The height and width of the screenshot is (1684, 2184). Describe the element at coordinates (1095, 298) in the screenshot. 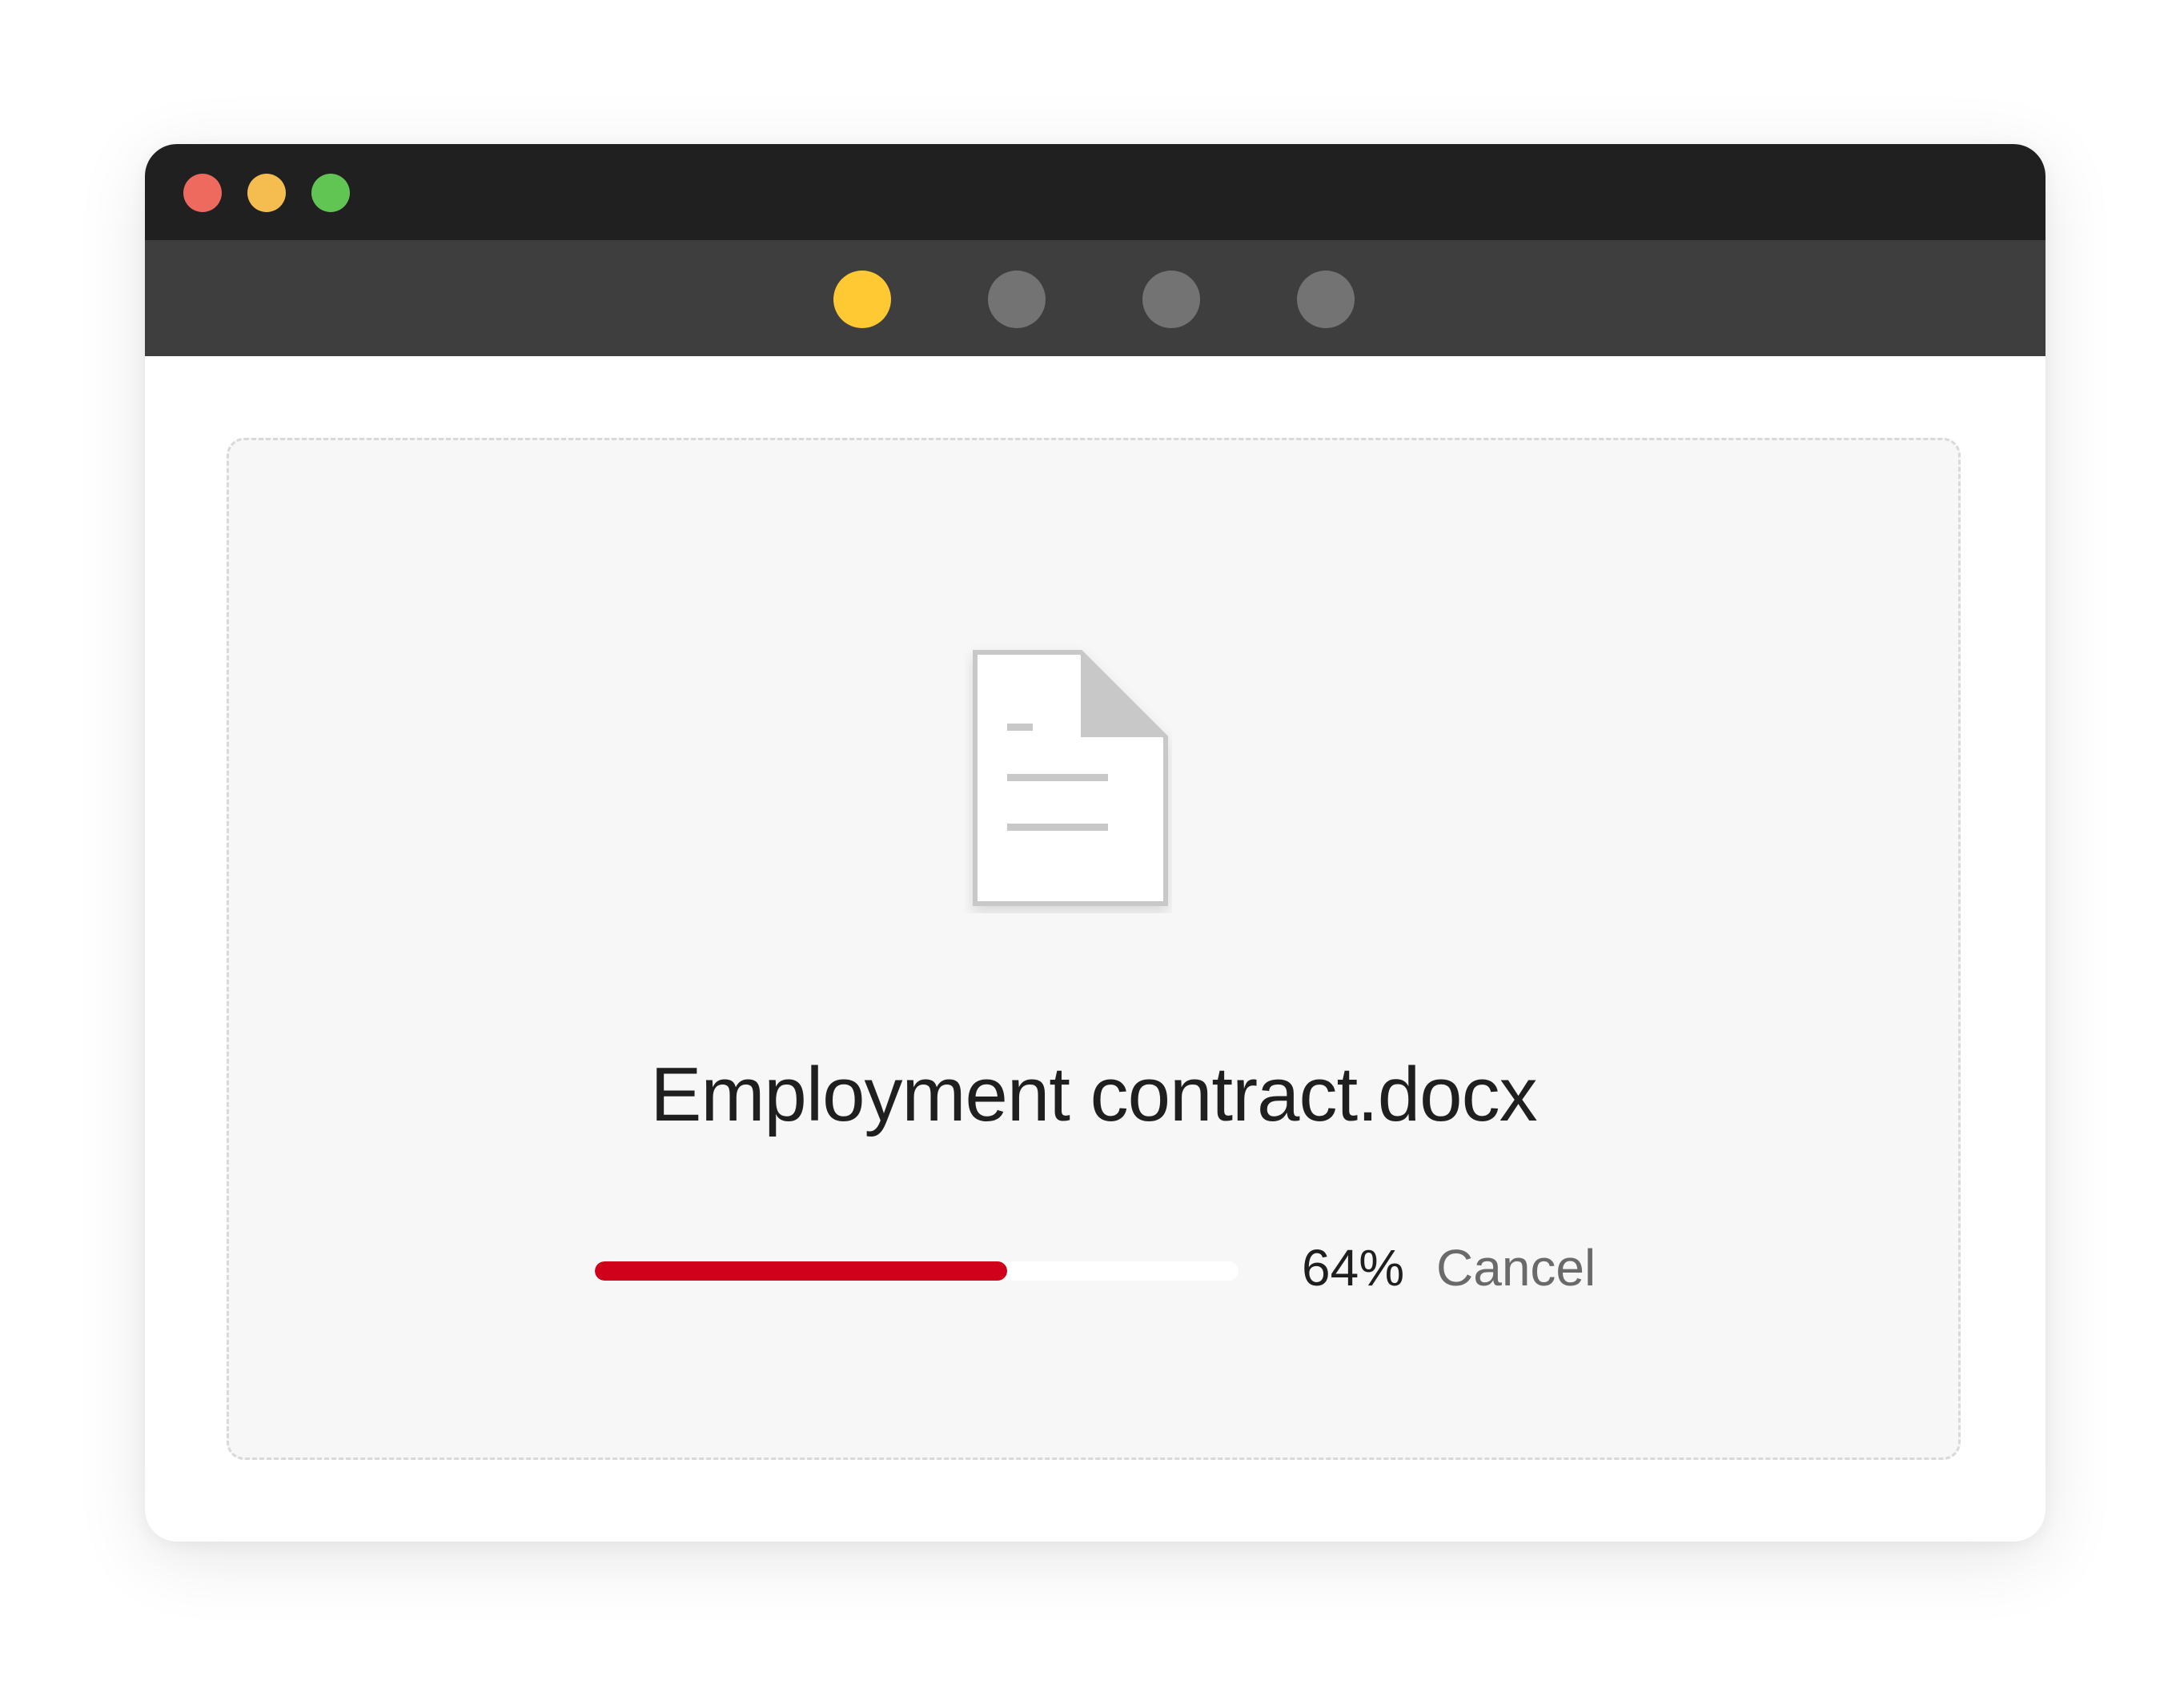

I see `step-indicator-bar` at that location.